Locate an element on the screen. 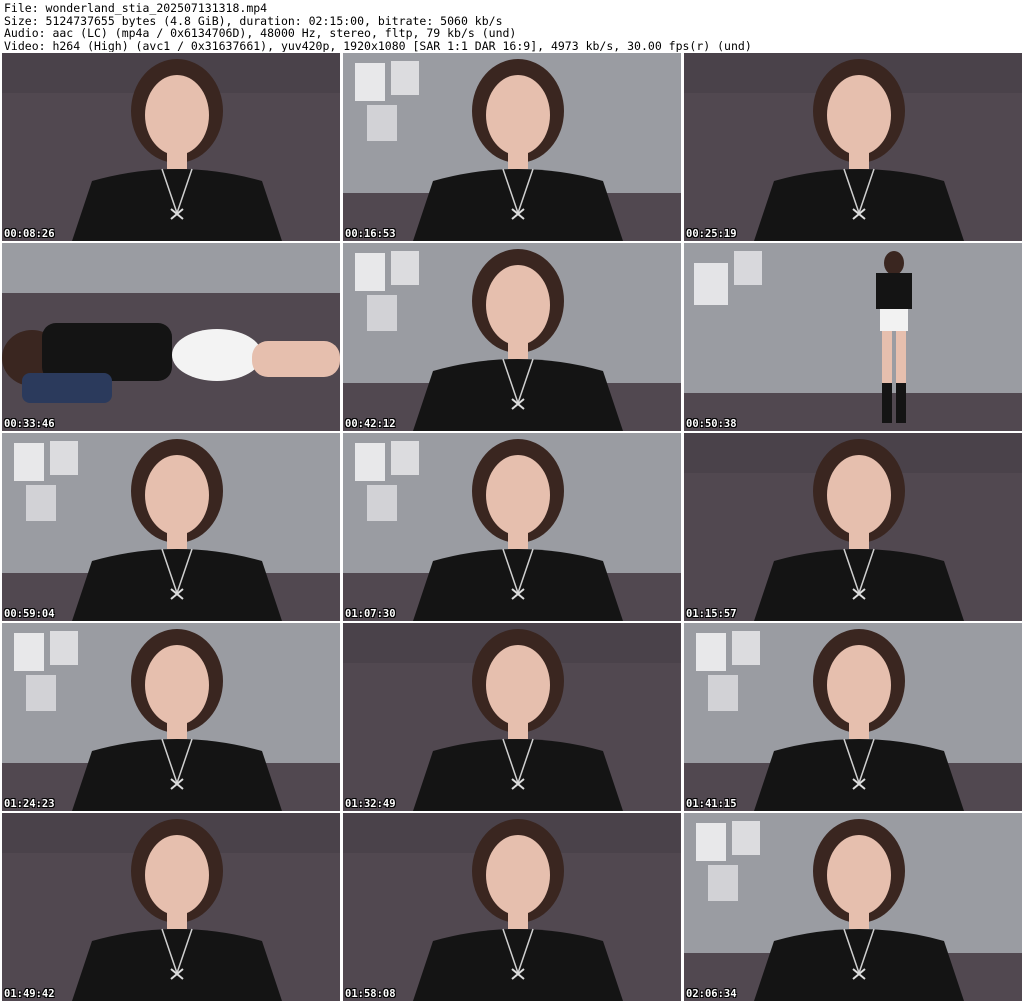  video-frame-thumbnail: 01:24:23 is located at coordinates (171, 717).